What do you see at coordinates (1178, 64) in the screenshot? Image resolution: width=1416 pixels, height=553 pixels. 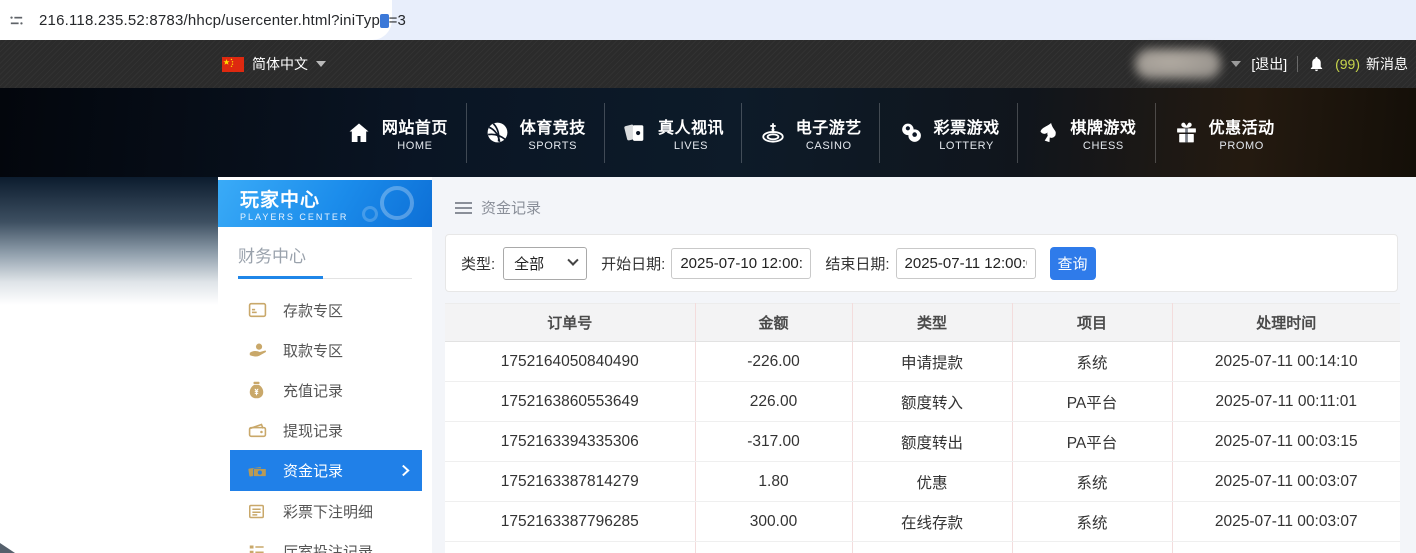 I see `username-blurred` at bounding box center [1178, 64].